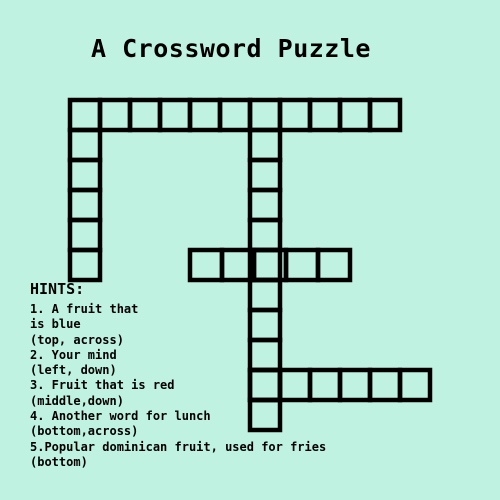  Describe the element at coordinates (120, 416) in the screenshot. I see `hint-line: 4. Another word for lunch` at that location.